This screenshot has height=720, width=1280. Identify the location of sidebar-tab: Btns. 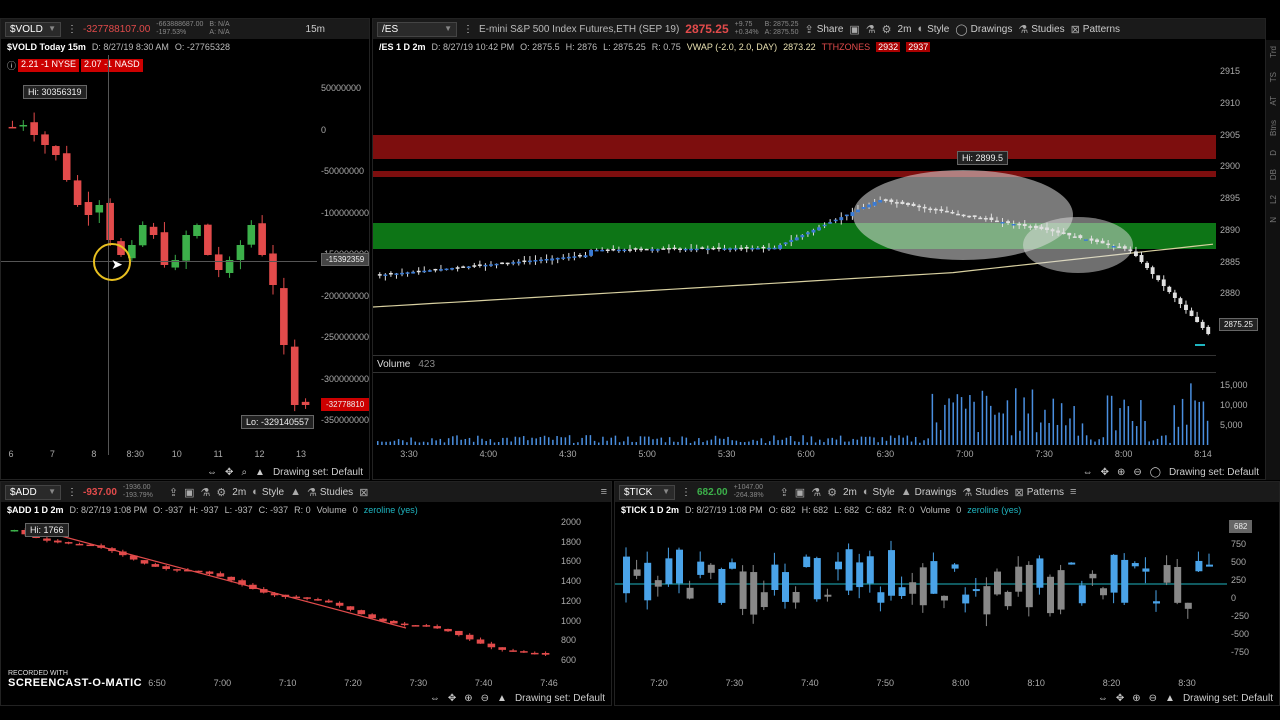
(1273, 128).